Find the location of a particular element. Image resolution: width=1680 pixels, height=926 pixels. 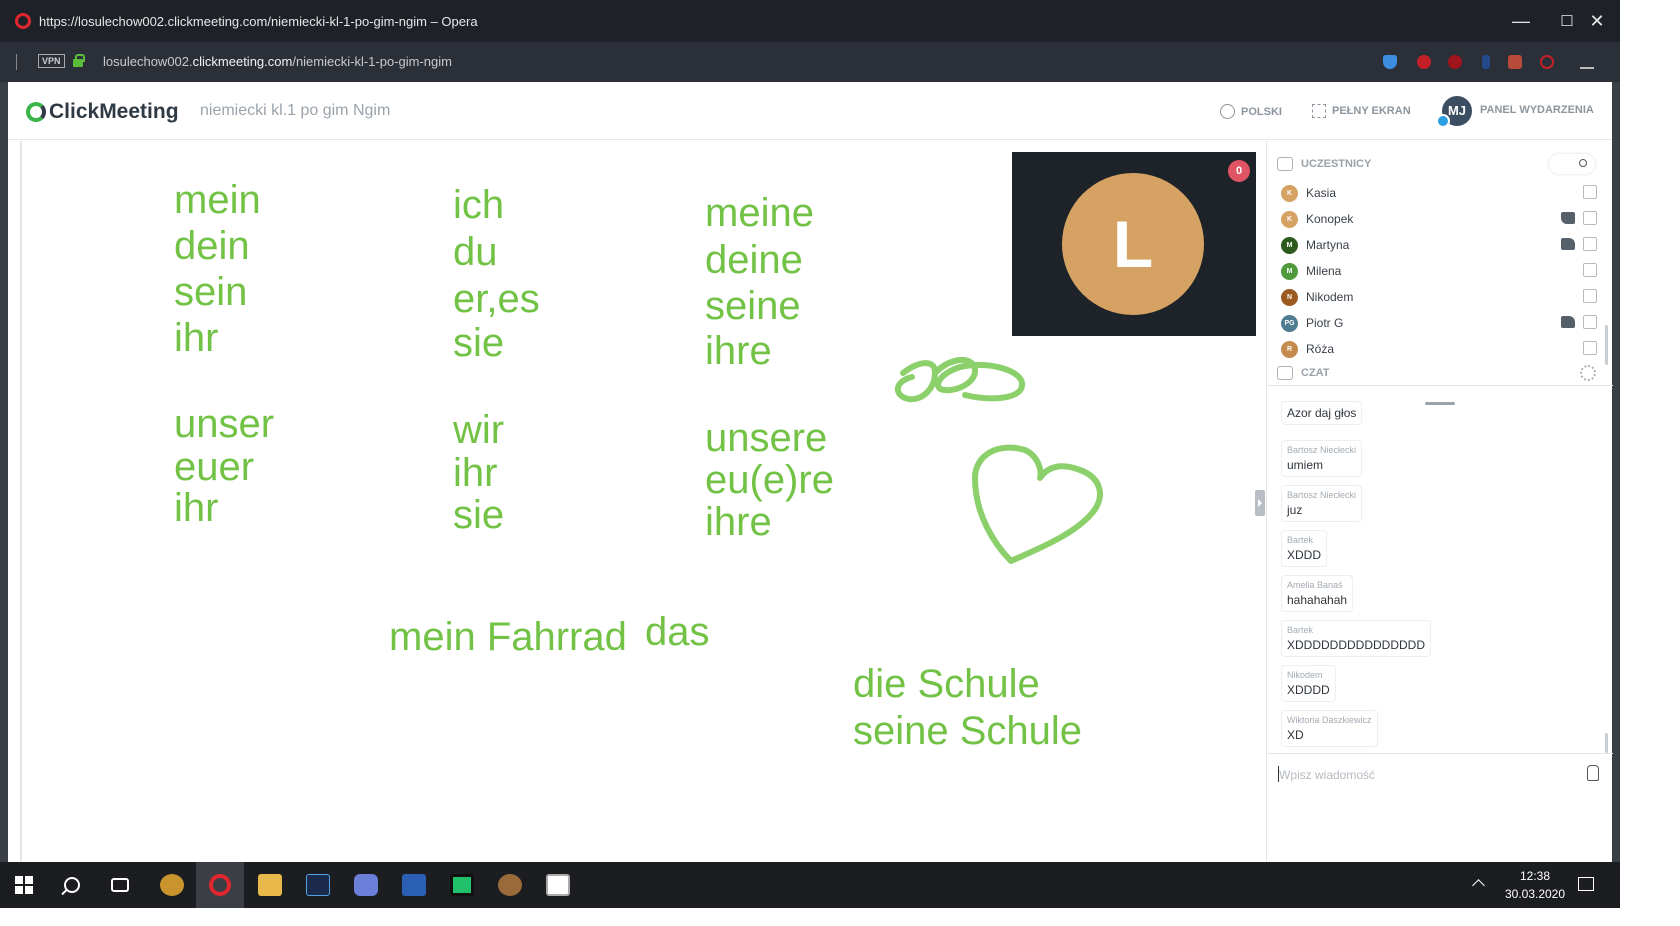

notifications-icon is located at coordinates (1586, 884).